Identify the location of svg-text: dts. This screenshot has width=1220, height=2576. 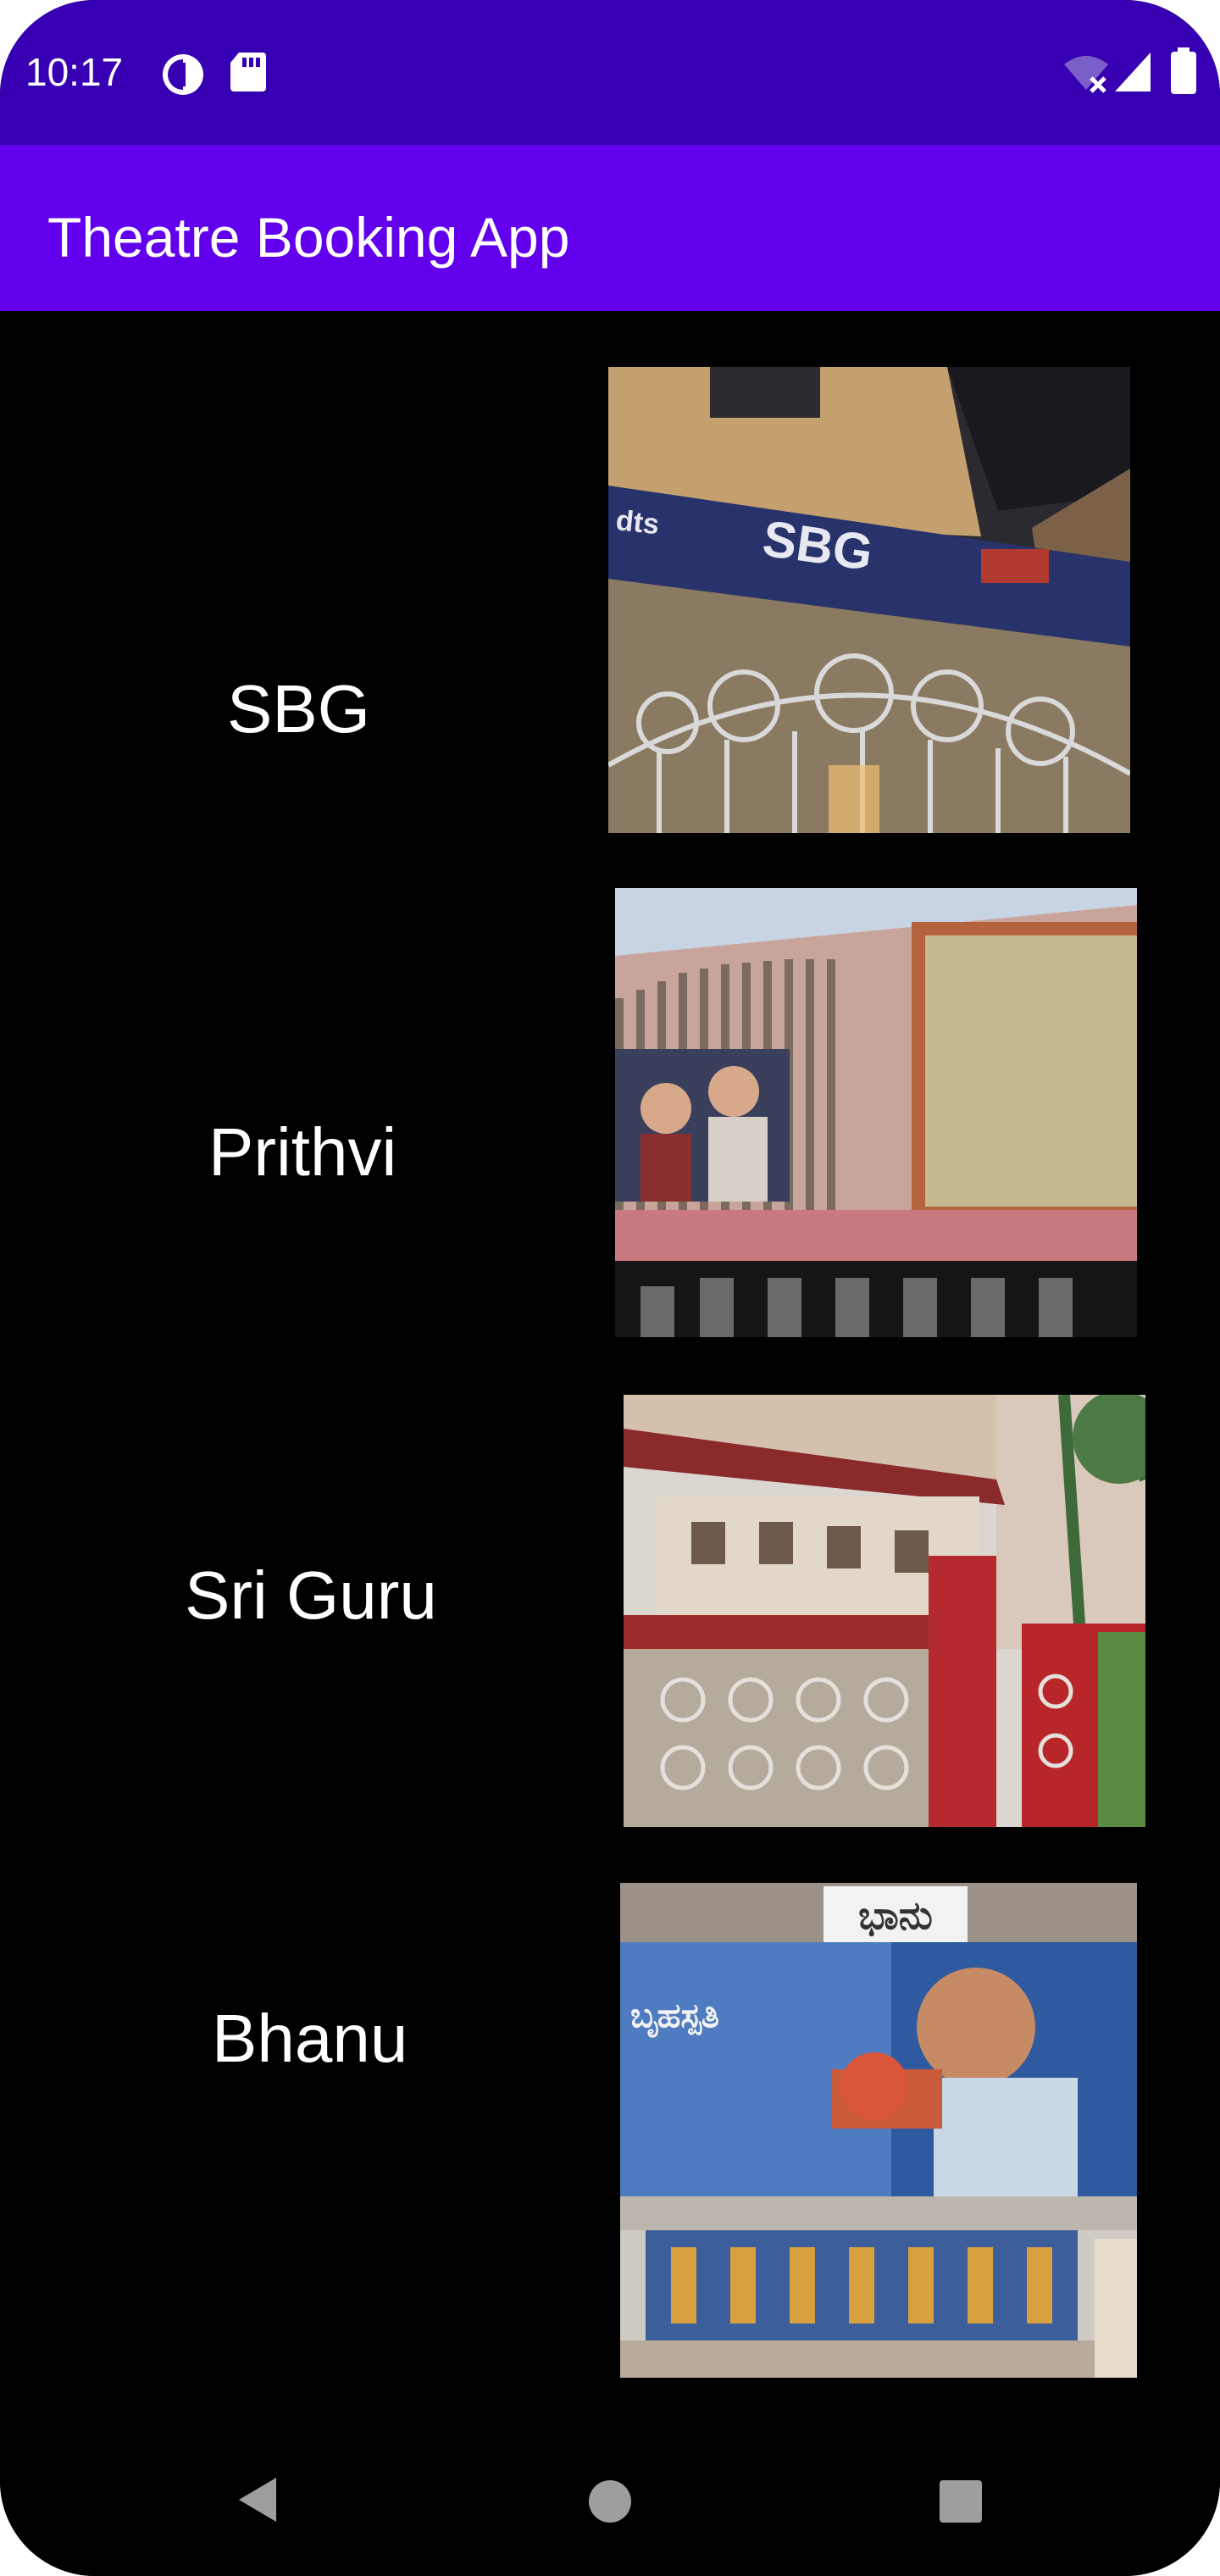
(637, 522).